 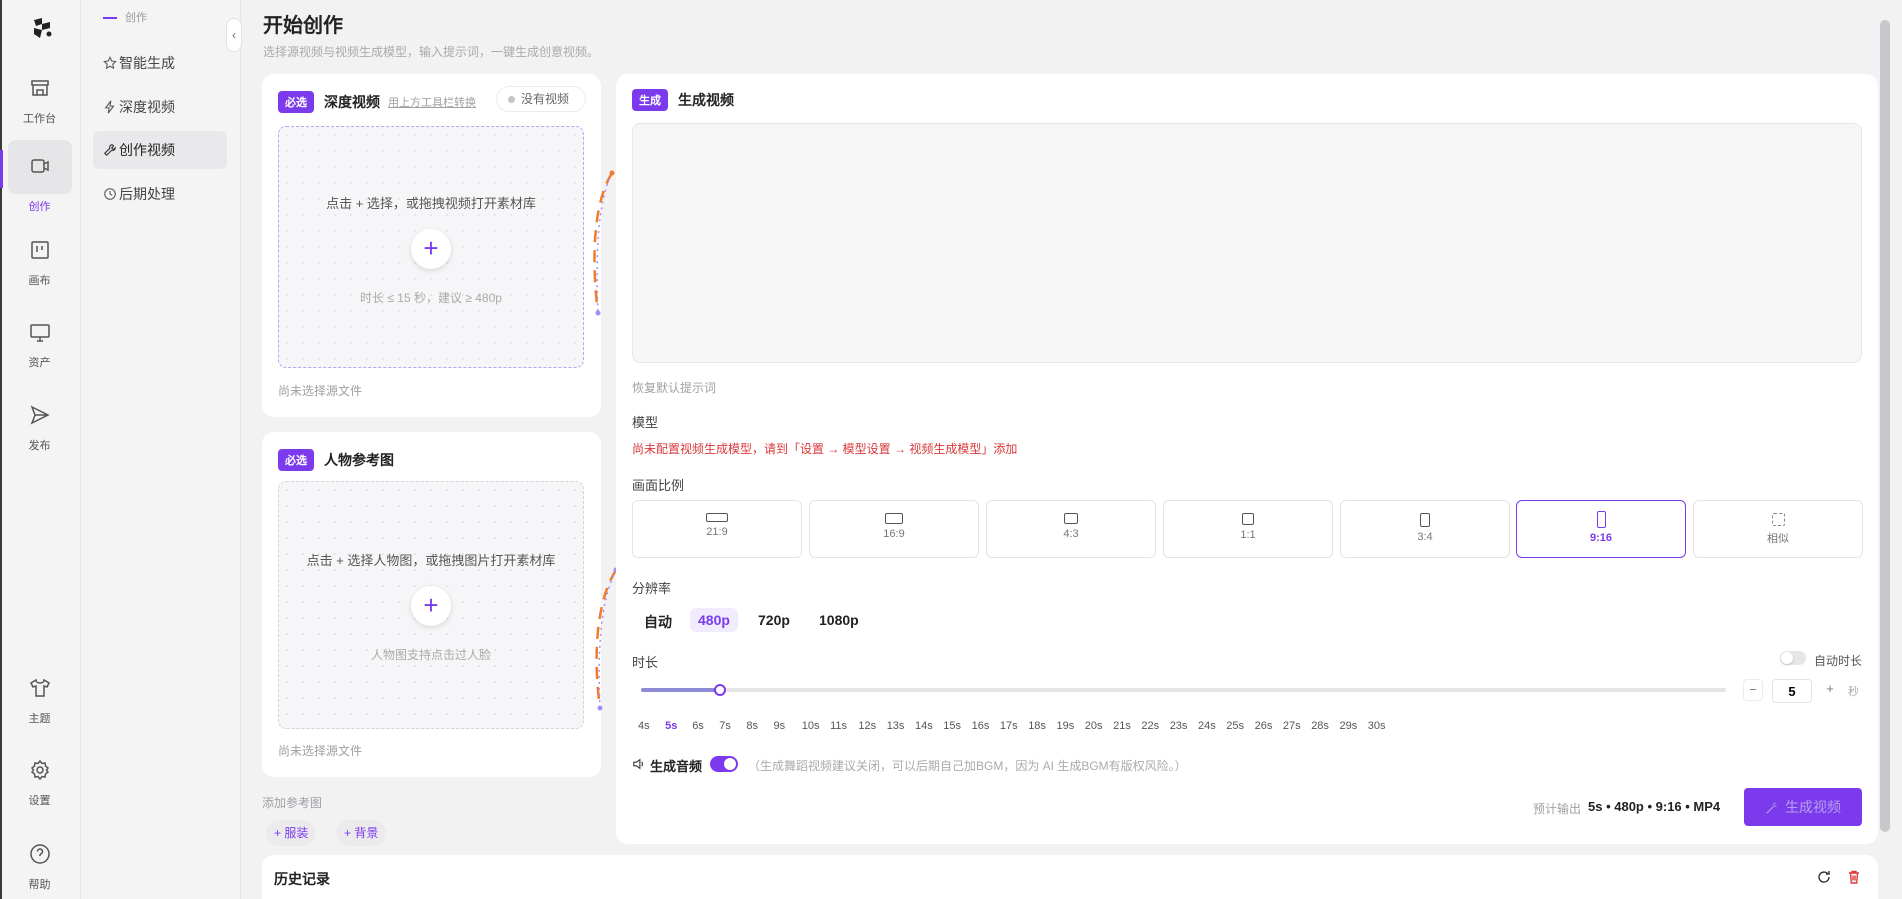 What do you see at coordinates (1813, 807) in the screenshot?
I see `generate-video-button-label: 生成视频` at bounding box center [1813, 807].